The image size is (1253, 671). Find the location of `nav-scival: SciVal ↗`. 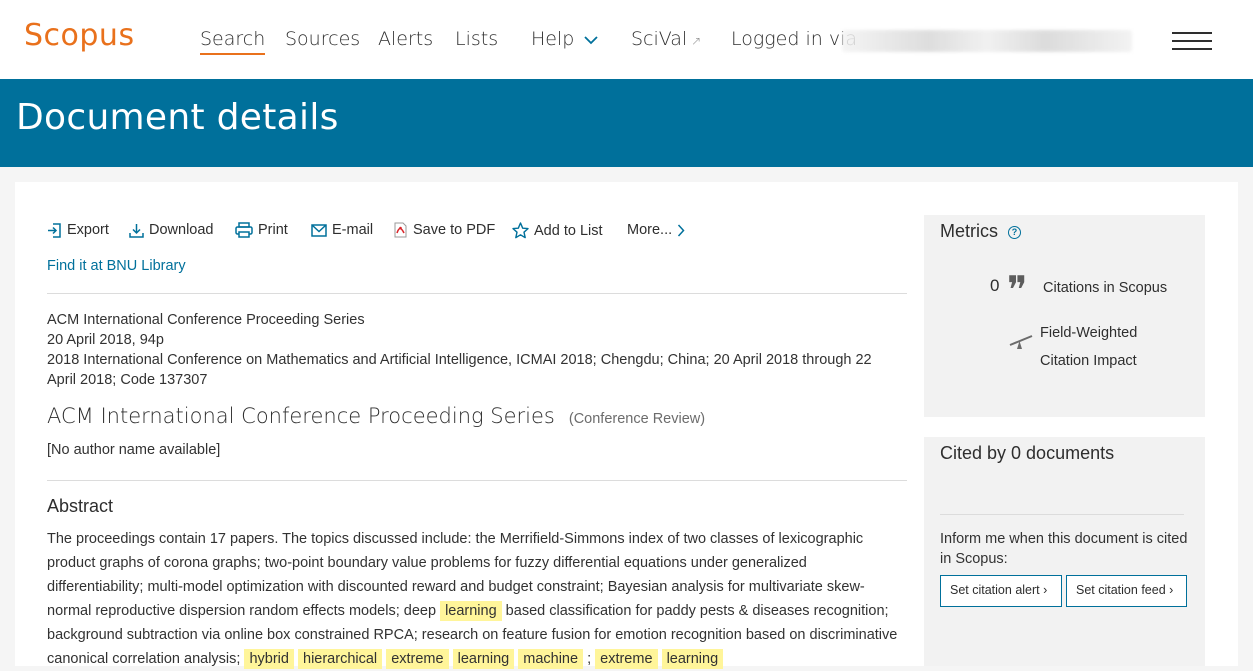

nav-scival: SciVal ↗ is located at coordinates (666, 39).